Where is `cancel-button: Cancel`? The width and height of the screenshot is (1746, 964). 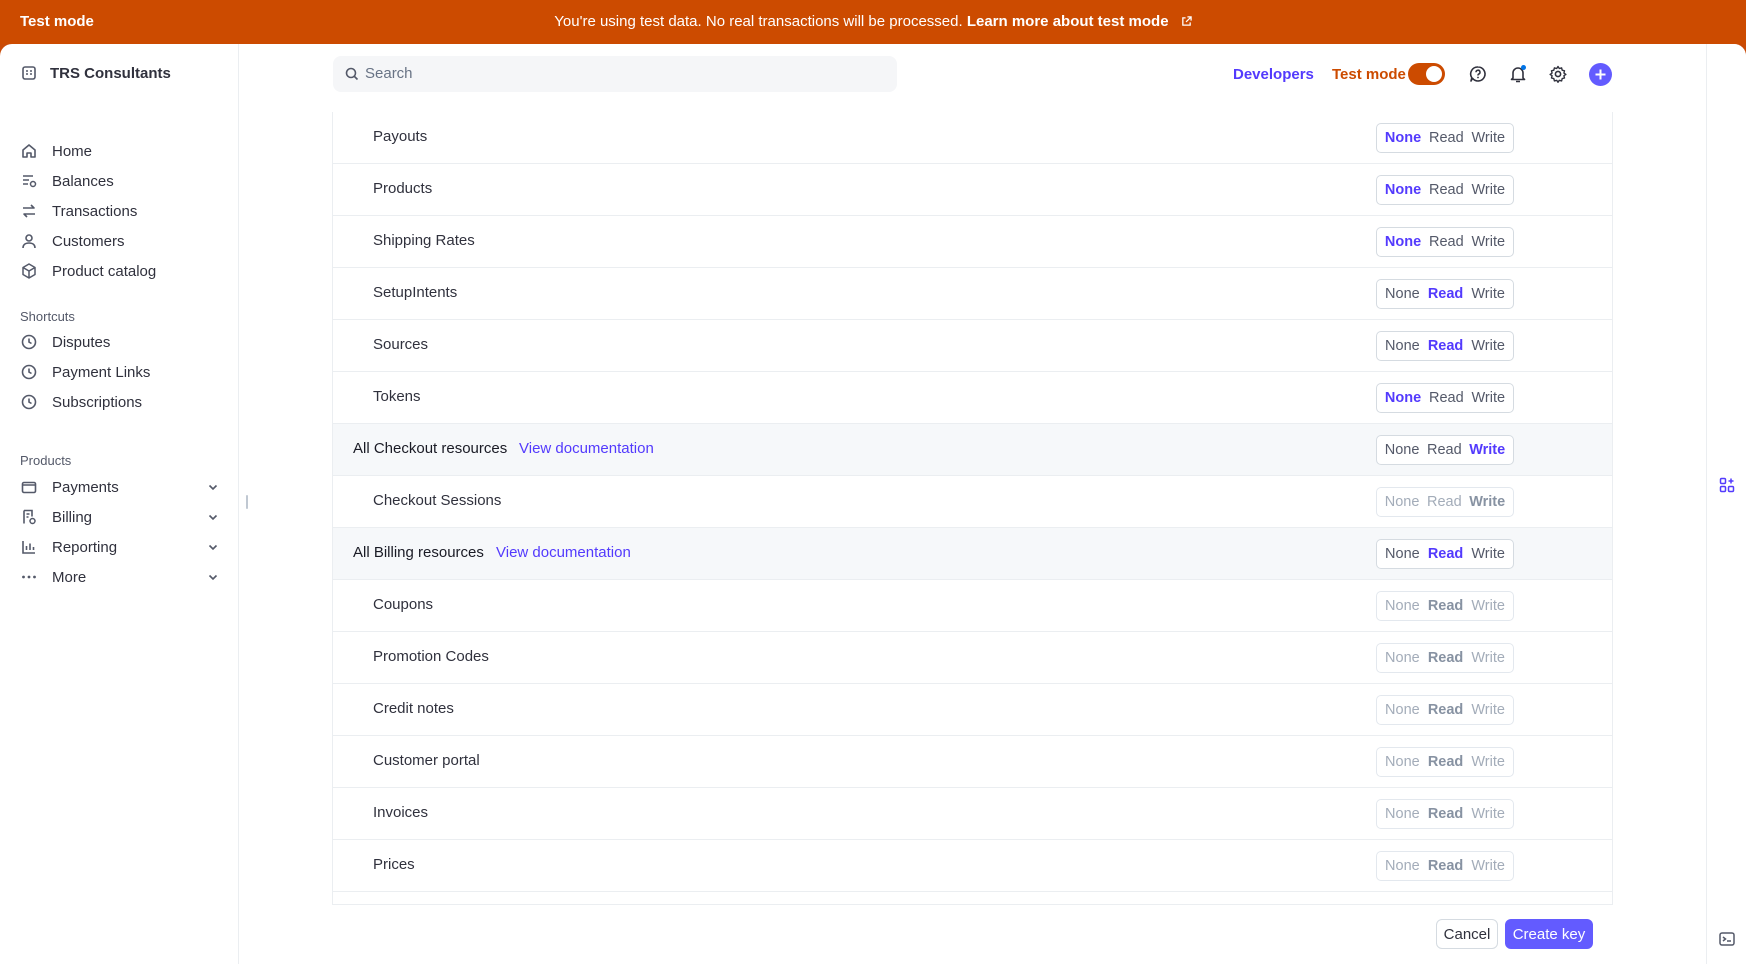
cancel-button: Cancel is located at coordinates (1467, 934).